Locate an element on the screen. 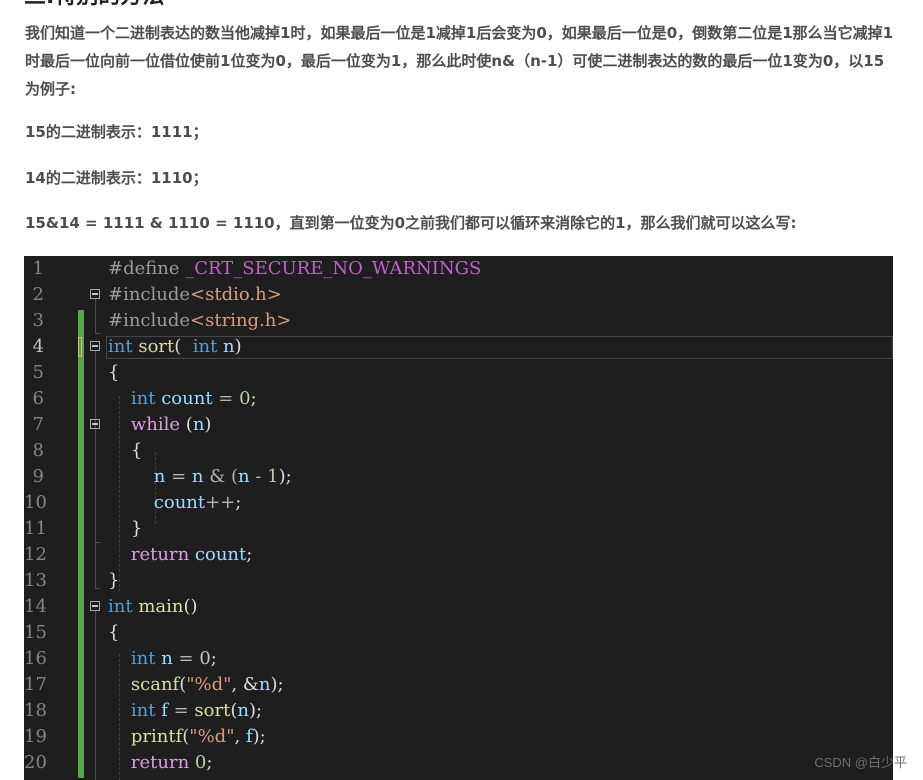  code-line: 6 int count = 0; is located at coordinates (458, 399).